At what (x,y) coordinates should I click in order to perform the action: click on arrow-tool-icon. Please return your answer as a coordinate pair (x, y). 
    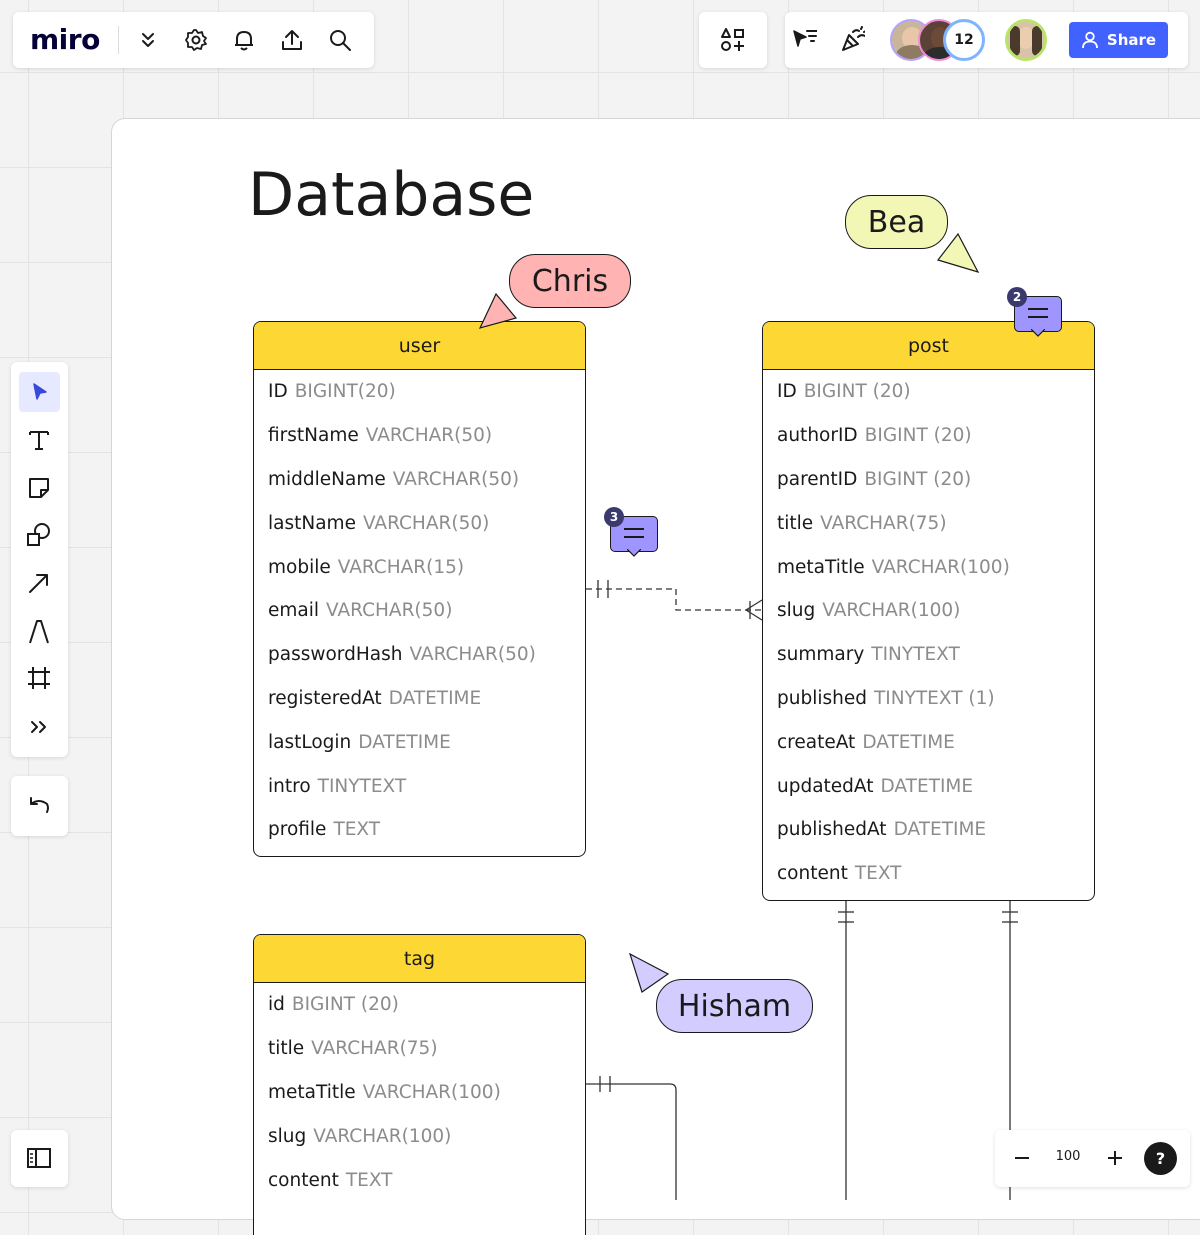
    Looking at the image, I should click on (39, 583).